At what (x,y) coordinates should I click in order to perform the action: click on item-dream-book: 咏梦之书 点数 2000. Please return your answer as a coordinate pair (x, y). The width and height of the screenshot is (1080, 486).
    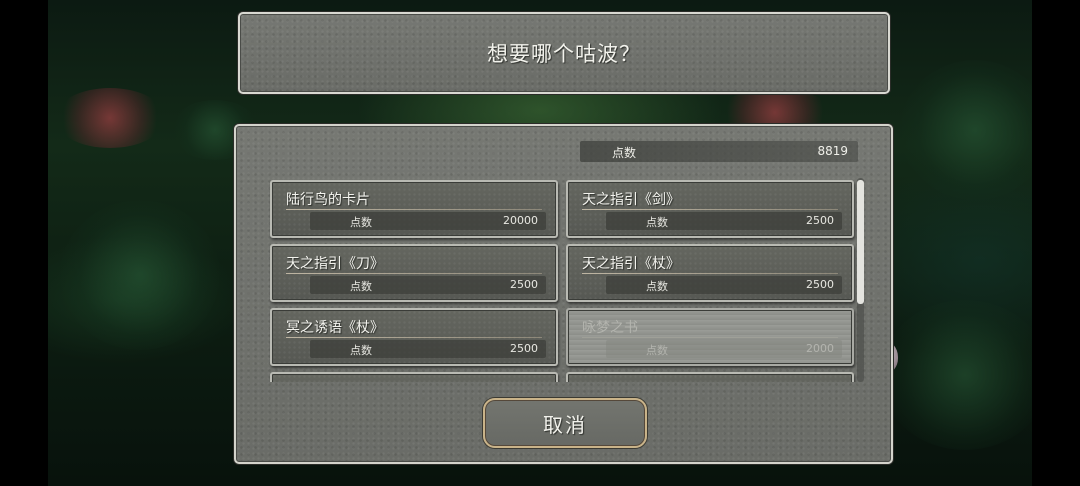
    Looking at the image, I should click on (710, 337).